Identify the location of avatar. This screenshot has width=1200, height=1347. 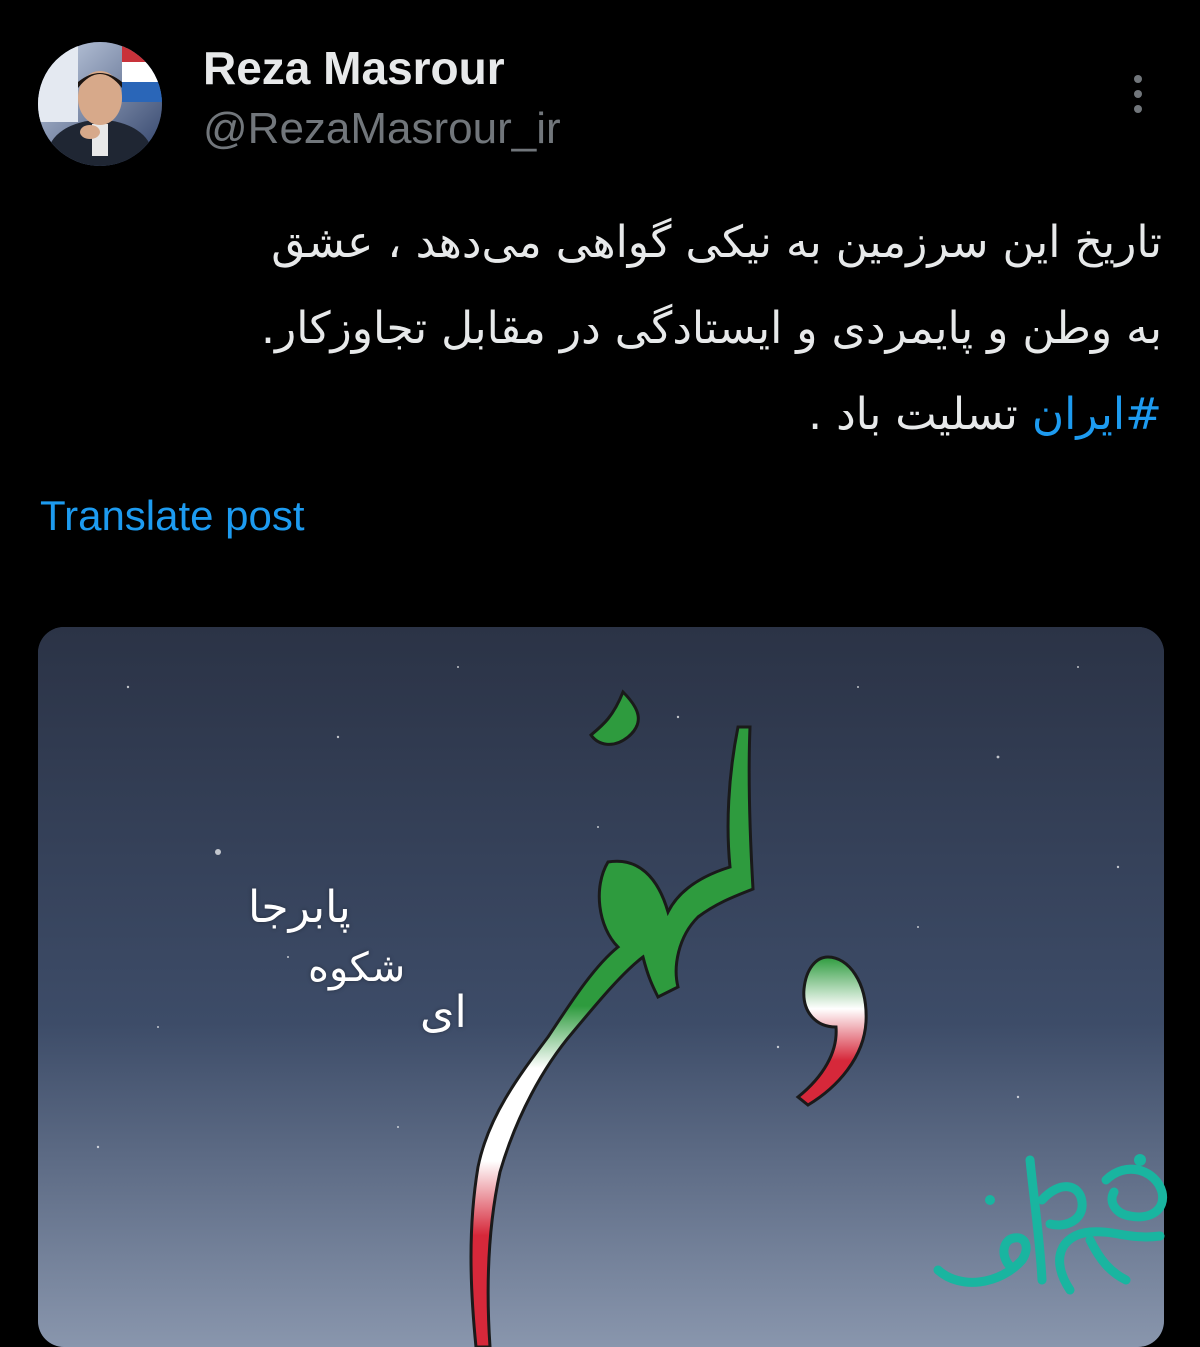
(100, 104).